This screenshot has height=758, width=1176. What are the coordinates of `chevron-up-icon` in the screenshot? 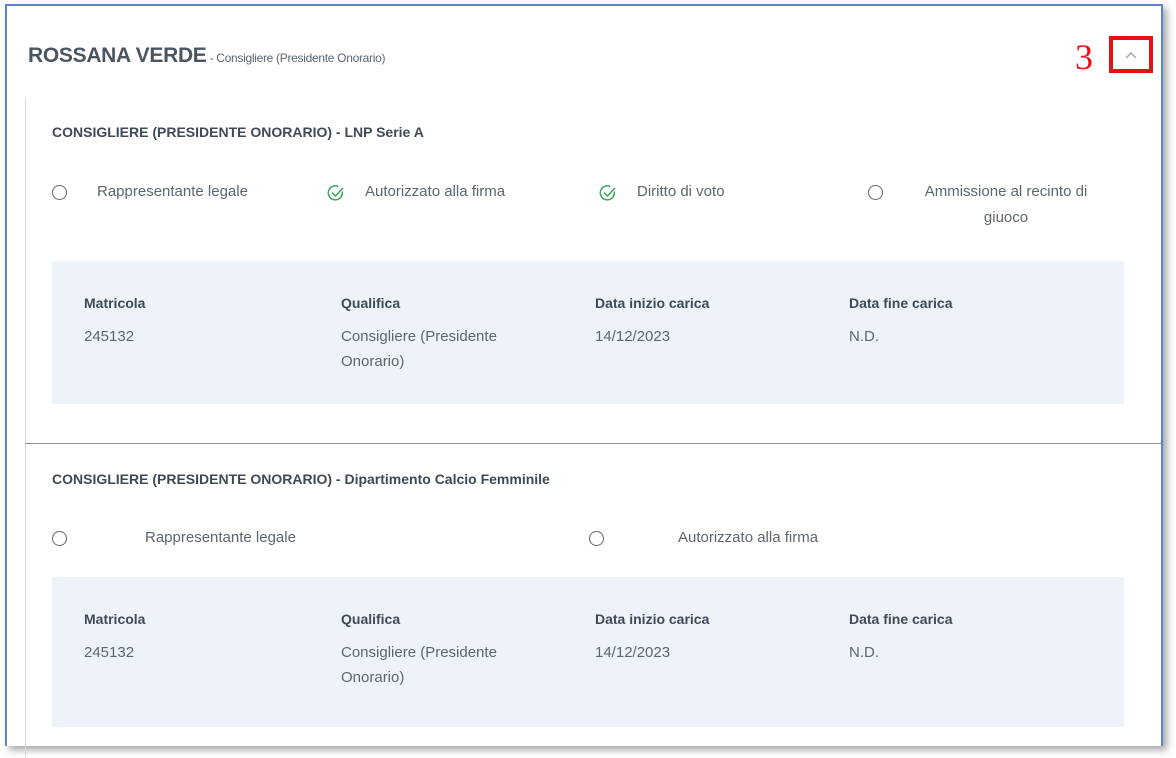 It's located at (1131, 54).